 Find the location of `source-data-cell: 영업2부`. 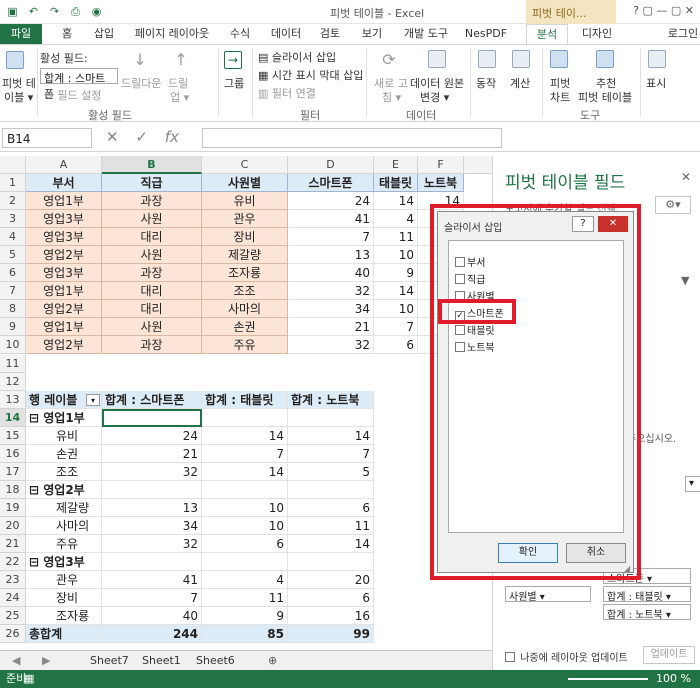

source-data-cell: 영업2부 is located at coordinates (64, 345).